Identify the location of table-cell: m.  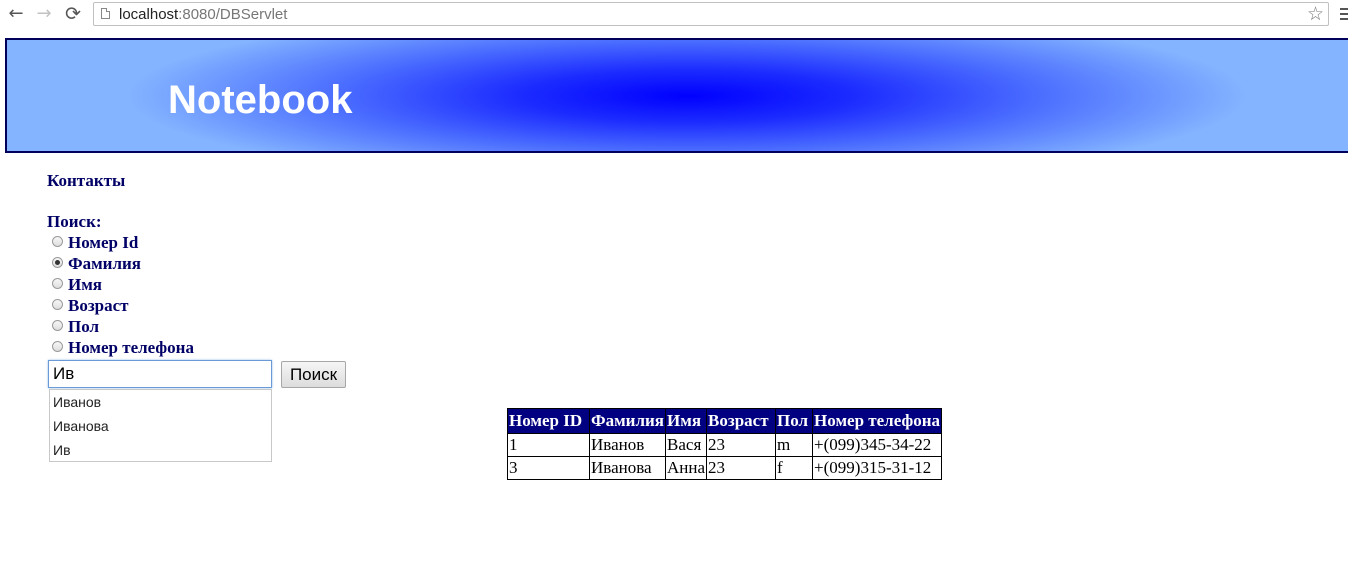
(794, 445).